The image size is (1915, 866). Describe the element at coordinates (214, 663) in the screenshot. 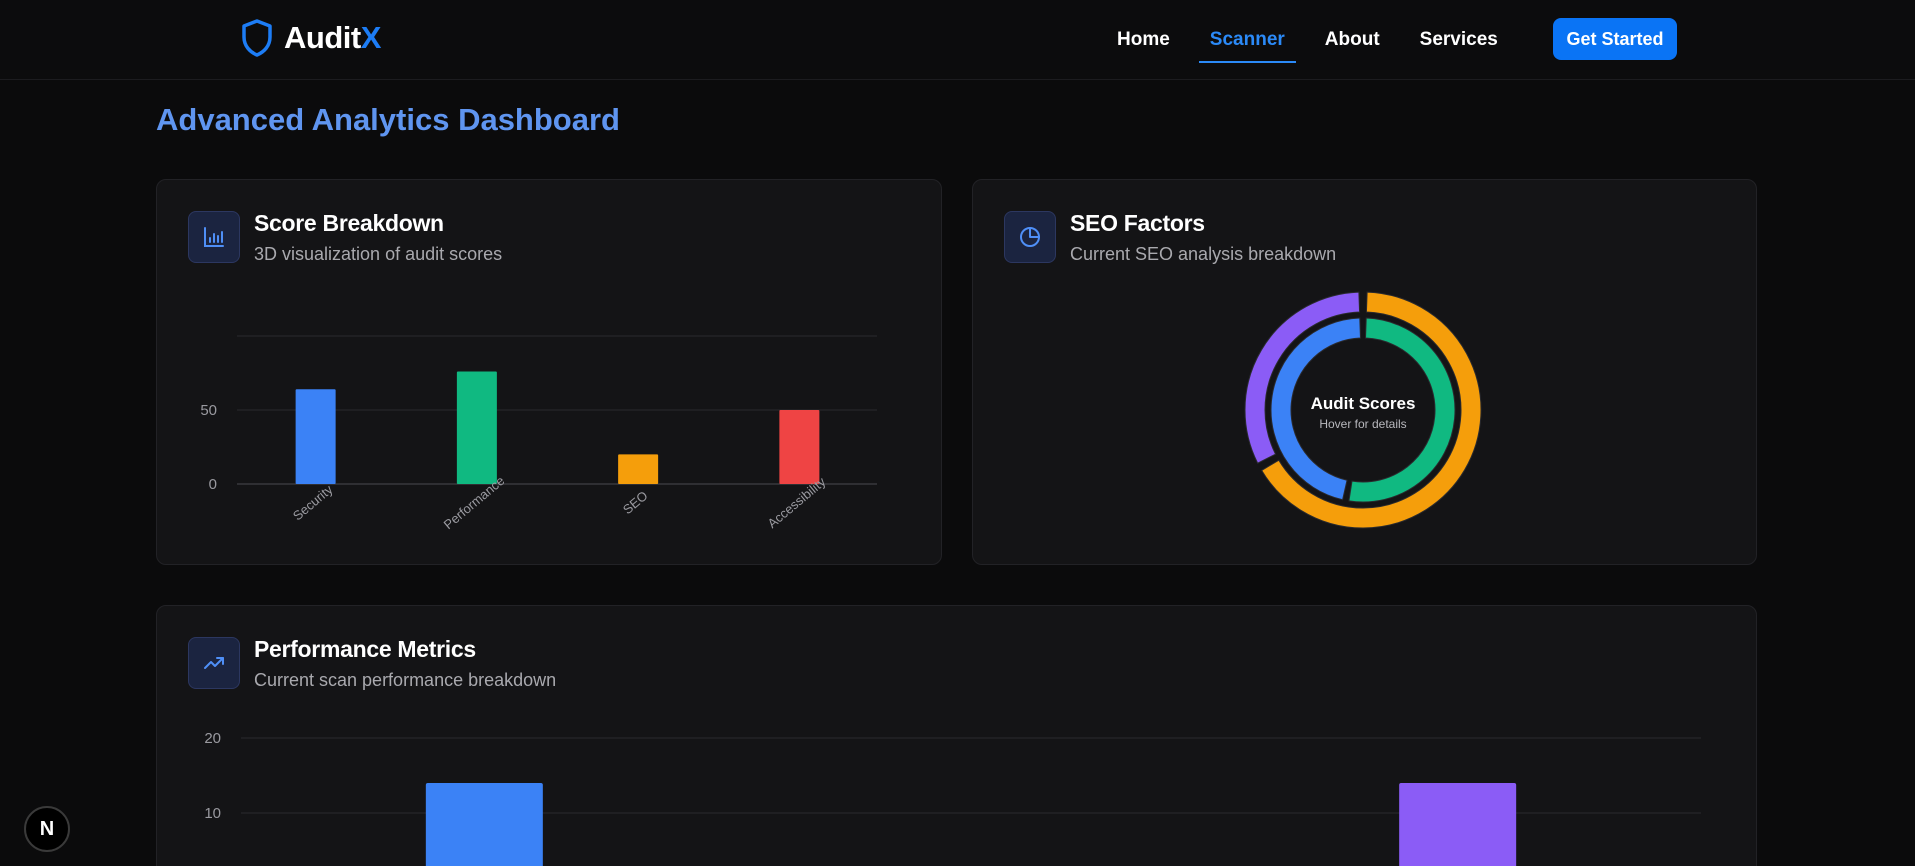

I see `trending-up-icon` at that location.